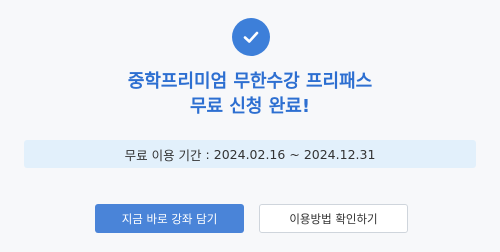 The image size is (500, 252). I want to click on period-start-date: 2024.02.16, so click(249, 154).